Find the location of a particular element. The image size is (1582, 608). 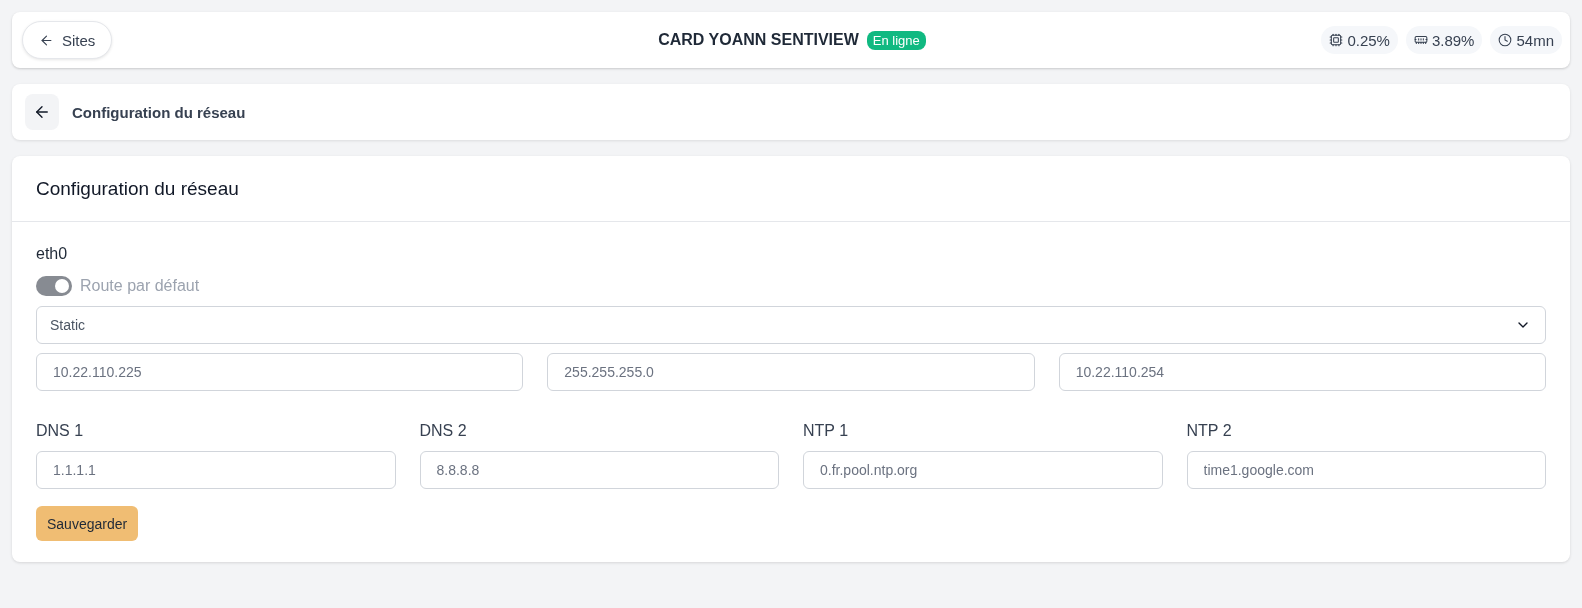

back-button is located at coordinates (42, 112).